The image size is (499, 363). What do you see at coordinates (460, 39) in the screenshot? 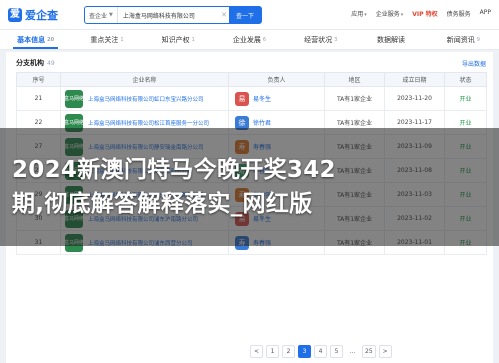
I see `tab-label: 新闻资讯` at bounding box center [460, 39].